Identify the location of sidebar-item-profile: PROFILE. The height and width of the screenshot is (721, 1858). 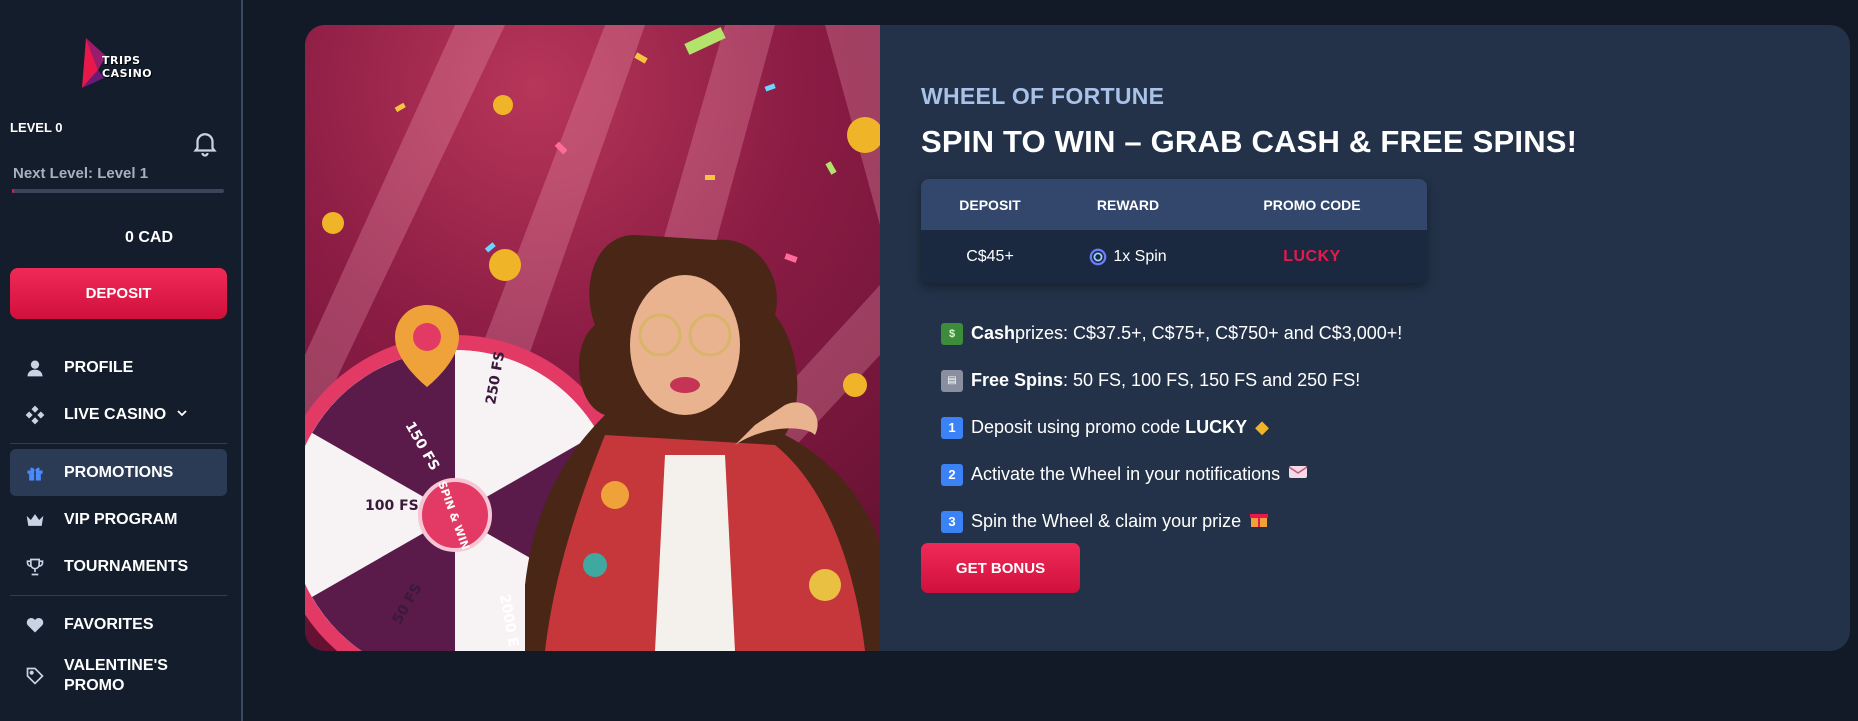
(118, 367).